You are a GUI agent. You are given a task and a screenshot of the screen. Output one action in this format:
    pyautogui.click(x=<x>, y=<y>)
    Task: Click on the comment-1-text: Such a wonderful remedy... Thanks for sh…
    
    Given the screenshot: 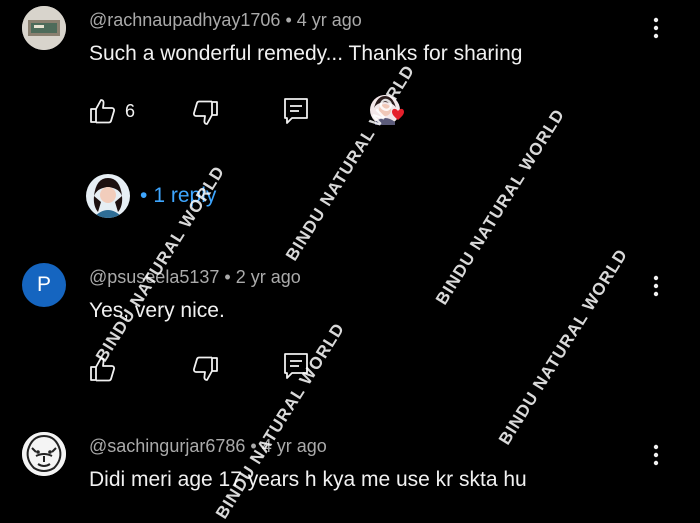 What is the action you would take?
    pyautogui.click(x=306, y=53)
    